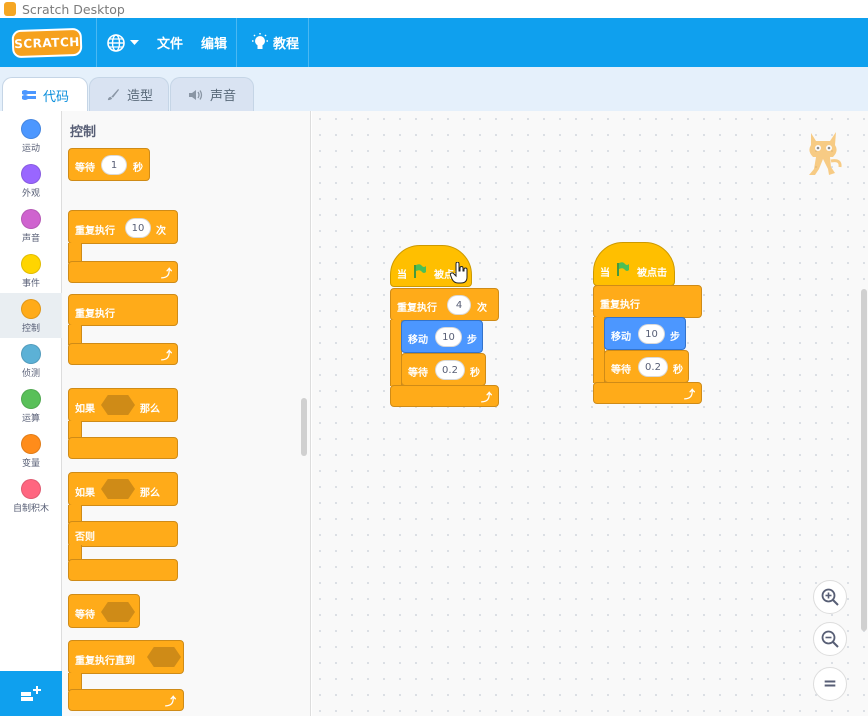 This screenshot has width=868, height=716. I want to click on repeat-block: 重复执行 4 次, so click(444, 304).